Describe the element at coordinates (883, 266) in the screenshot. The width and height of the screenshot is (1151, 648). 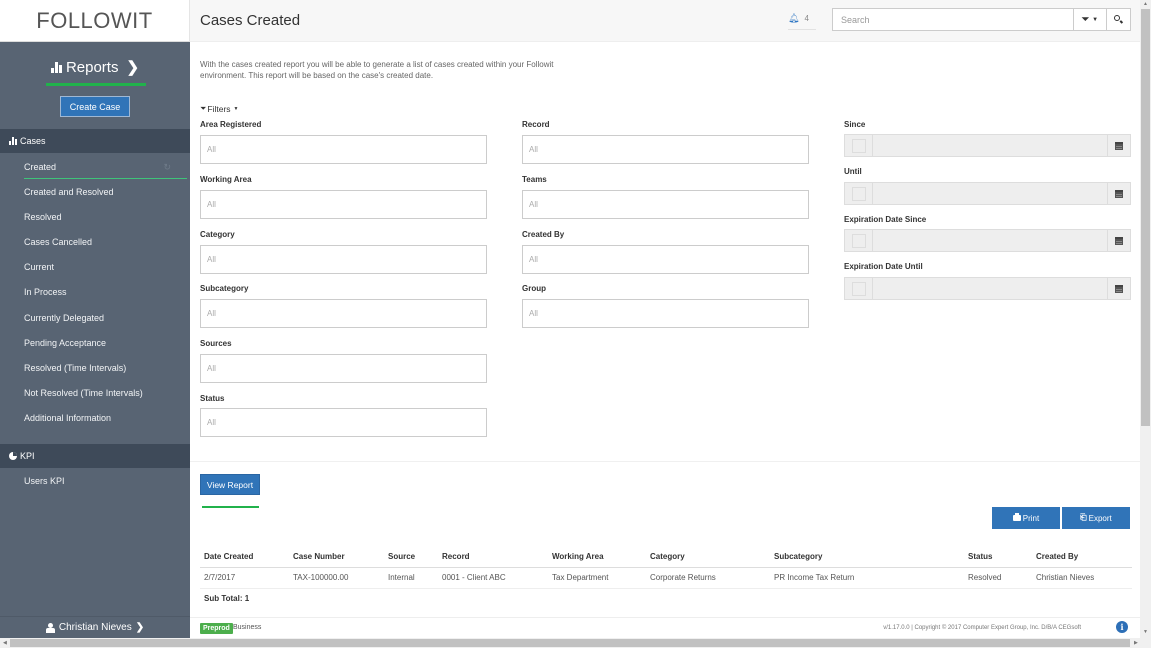
I see `expiration-until-label: Expiration Date Until` at that location.